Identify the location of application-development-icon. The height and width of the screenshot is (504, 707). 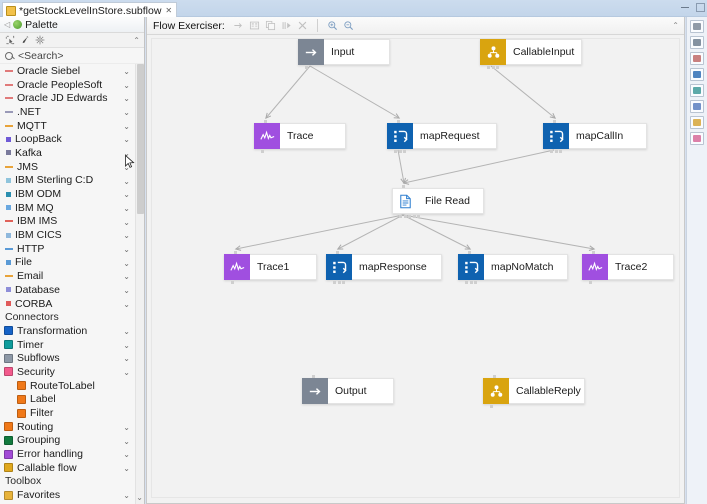
(697, 42).